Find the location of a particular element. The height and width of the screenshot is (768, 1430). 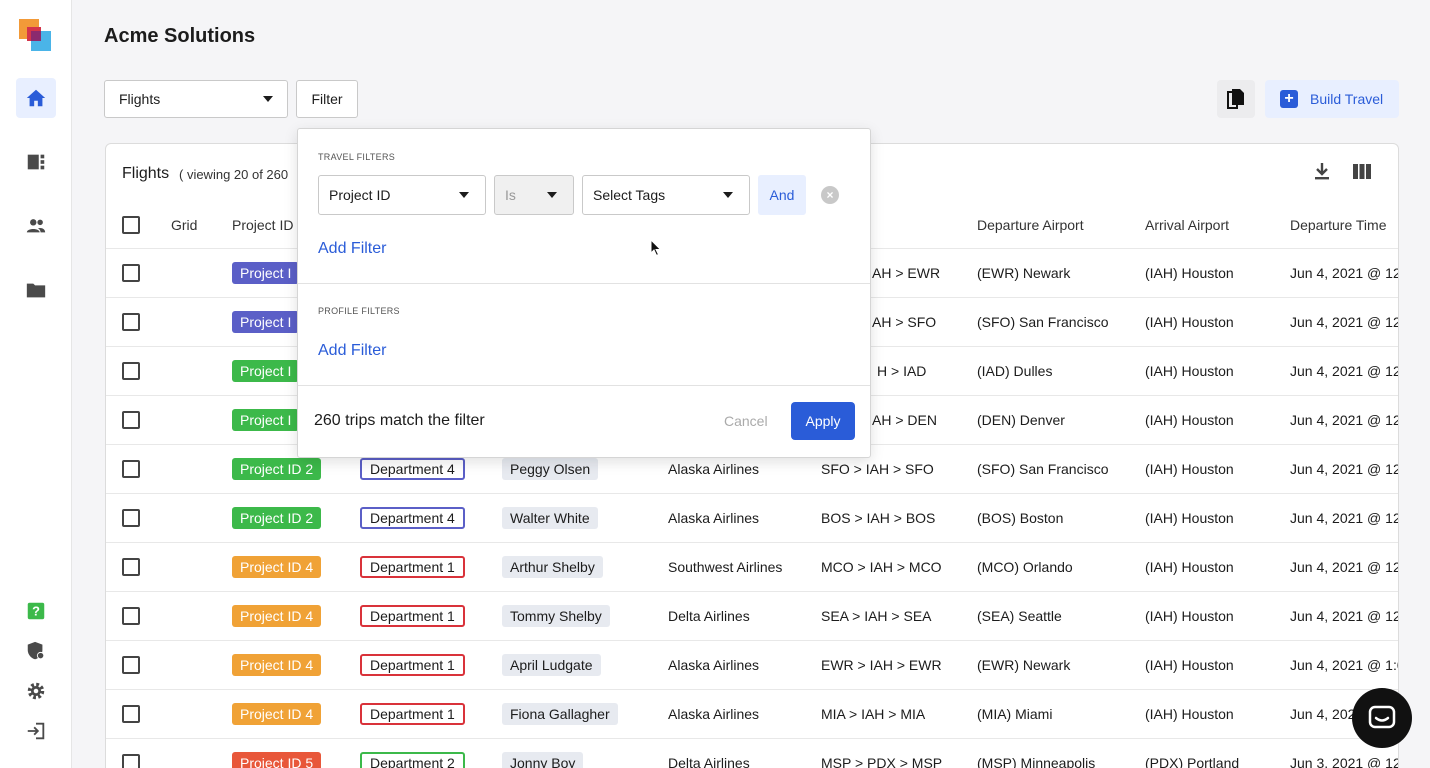

and-button: And is located at coordinates (782, 195).